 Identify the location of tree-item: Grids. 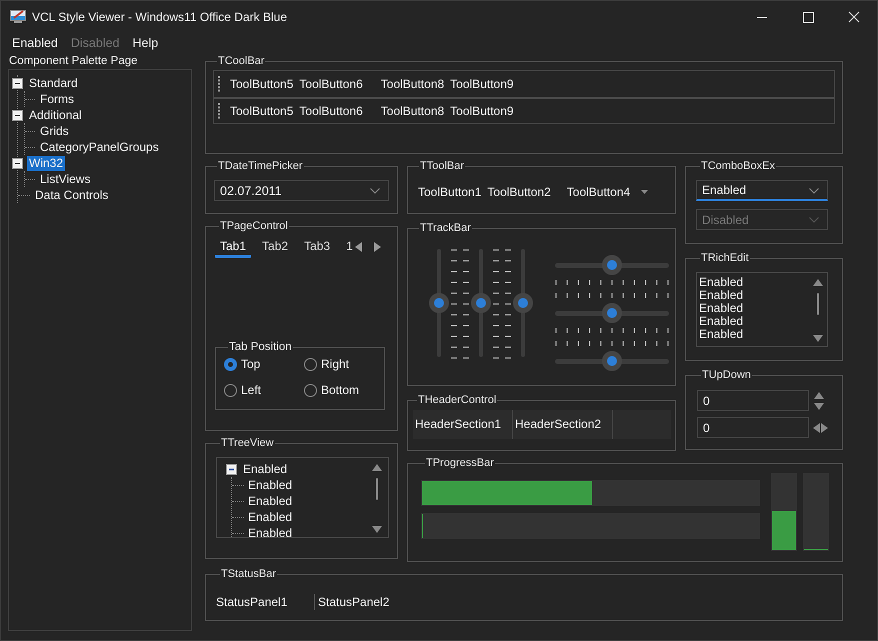
(54, 131).